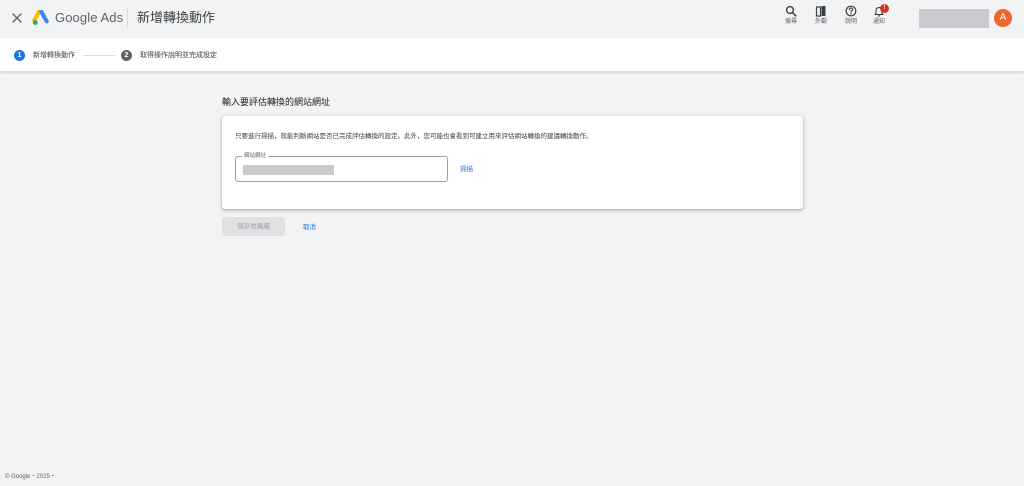  Describe the element at coordinates (341, 167) in the screenshot. I see `website-url-field: 網站網址` at that location.